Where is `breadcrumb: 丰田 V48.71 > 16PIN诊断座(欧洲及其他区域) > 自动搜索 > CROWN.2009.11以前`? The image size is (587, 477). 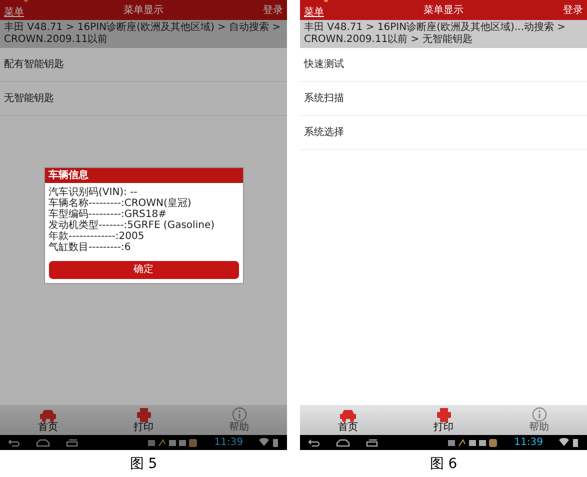 breadcrumb: 丰田 V48.71 > 16PIN诊断座(欧洲及其他区域) > 自动搜索 > CROWN.2009.11以前 is located at coordinates (143, 34).